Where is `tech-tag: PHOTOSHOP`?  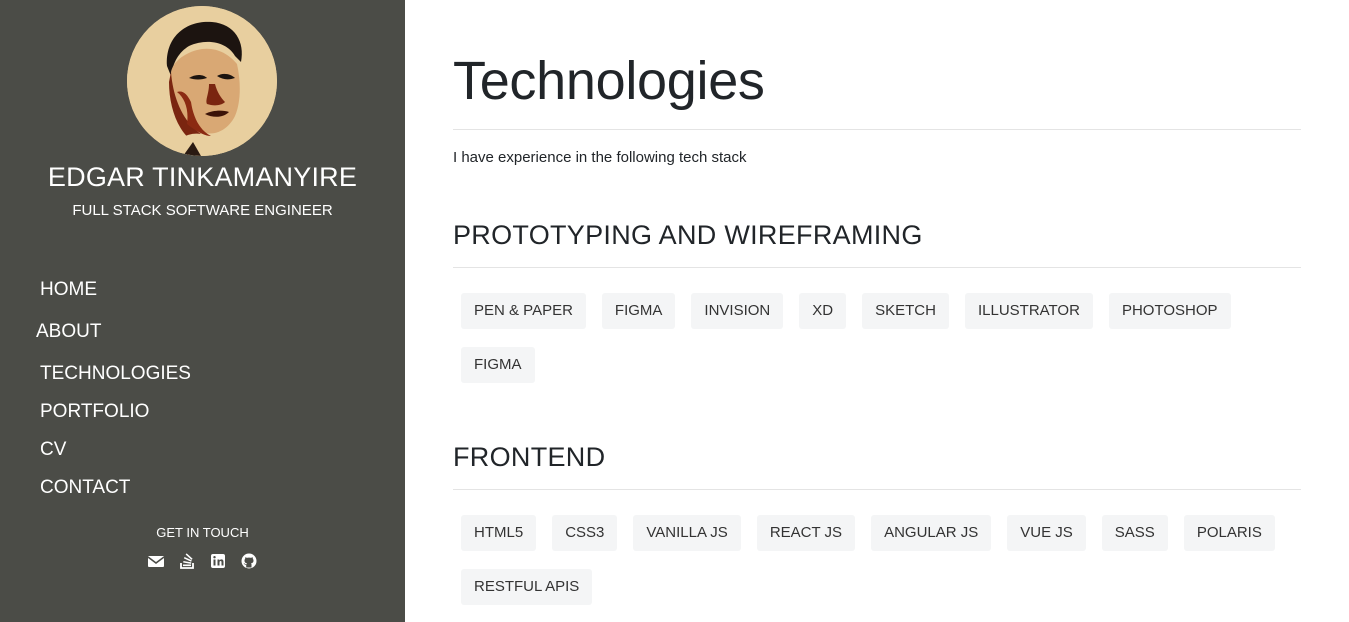 tech-tag: PHOTOSHOP is located at coordinates (1169, 311).